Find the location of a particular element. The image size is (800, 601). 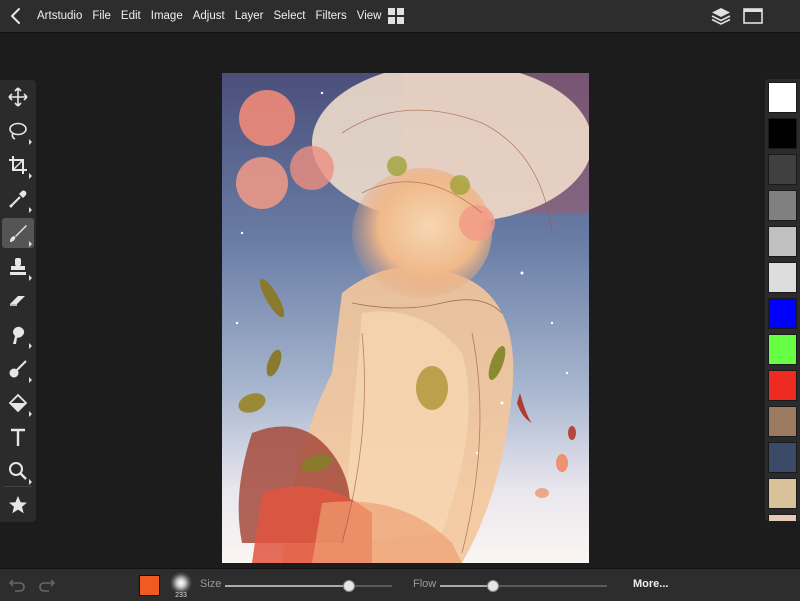

layers-icon is located at coordinates (721, 18).